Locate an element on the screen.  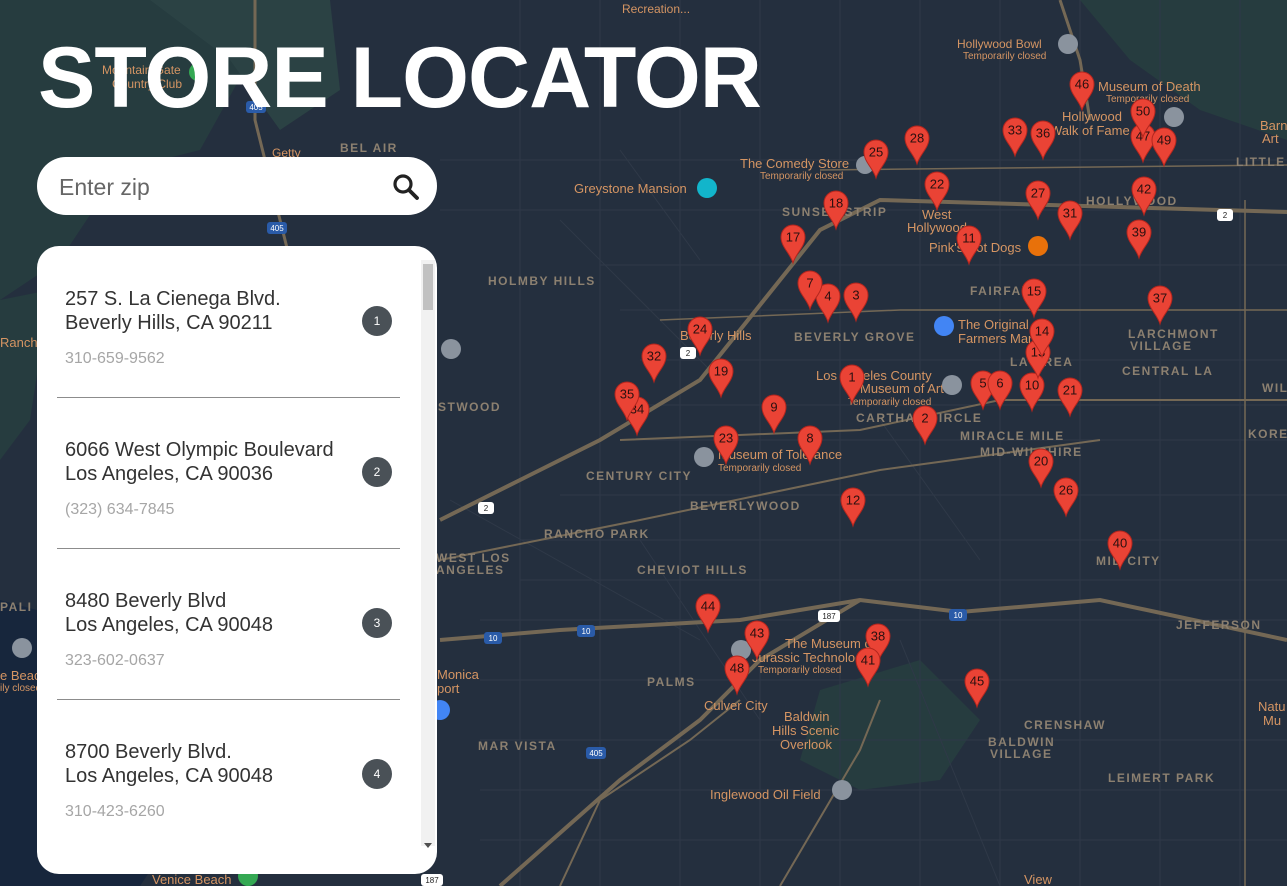
area-korea: KORE is located at coordinates (1267, 434).